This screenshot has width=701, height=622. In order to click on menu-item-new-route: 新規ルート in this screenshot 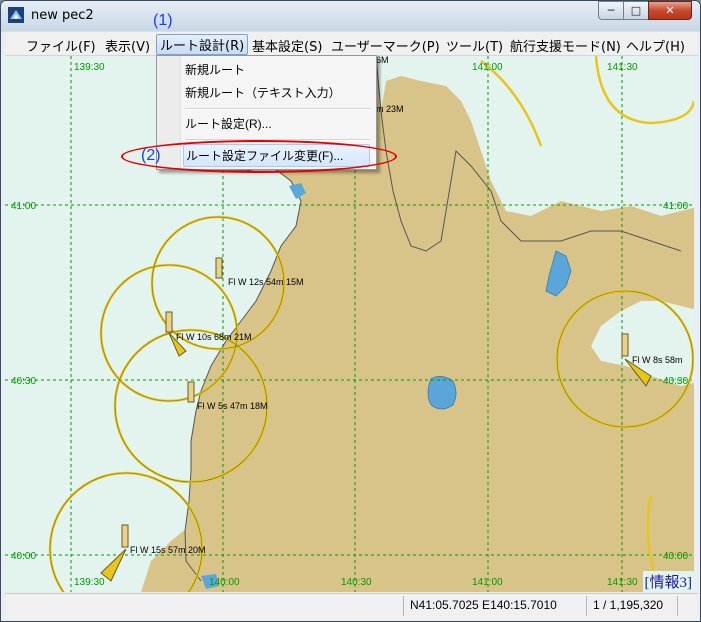, I will do `click(215, 69)`.